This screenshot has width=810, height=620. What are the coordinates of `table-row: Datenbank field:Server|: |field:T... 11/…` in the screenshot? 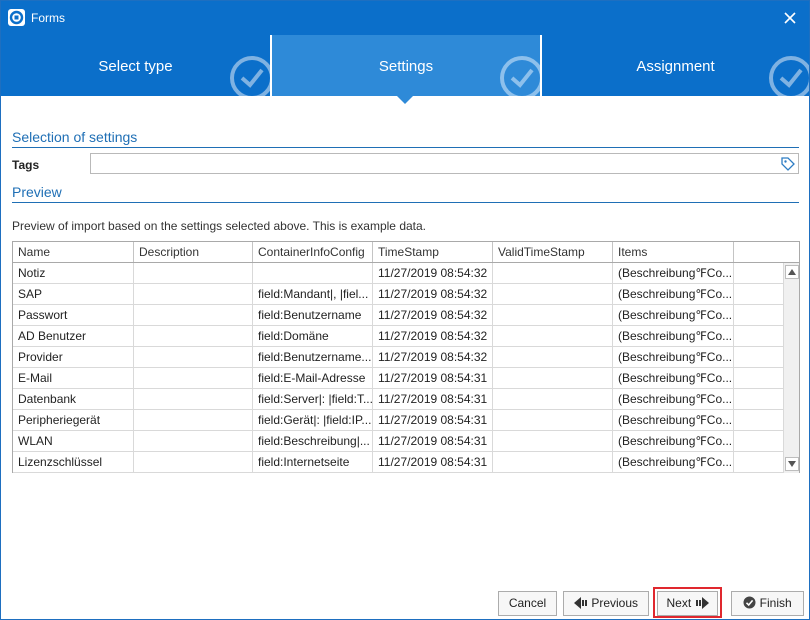 It's located at (398, 399).